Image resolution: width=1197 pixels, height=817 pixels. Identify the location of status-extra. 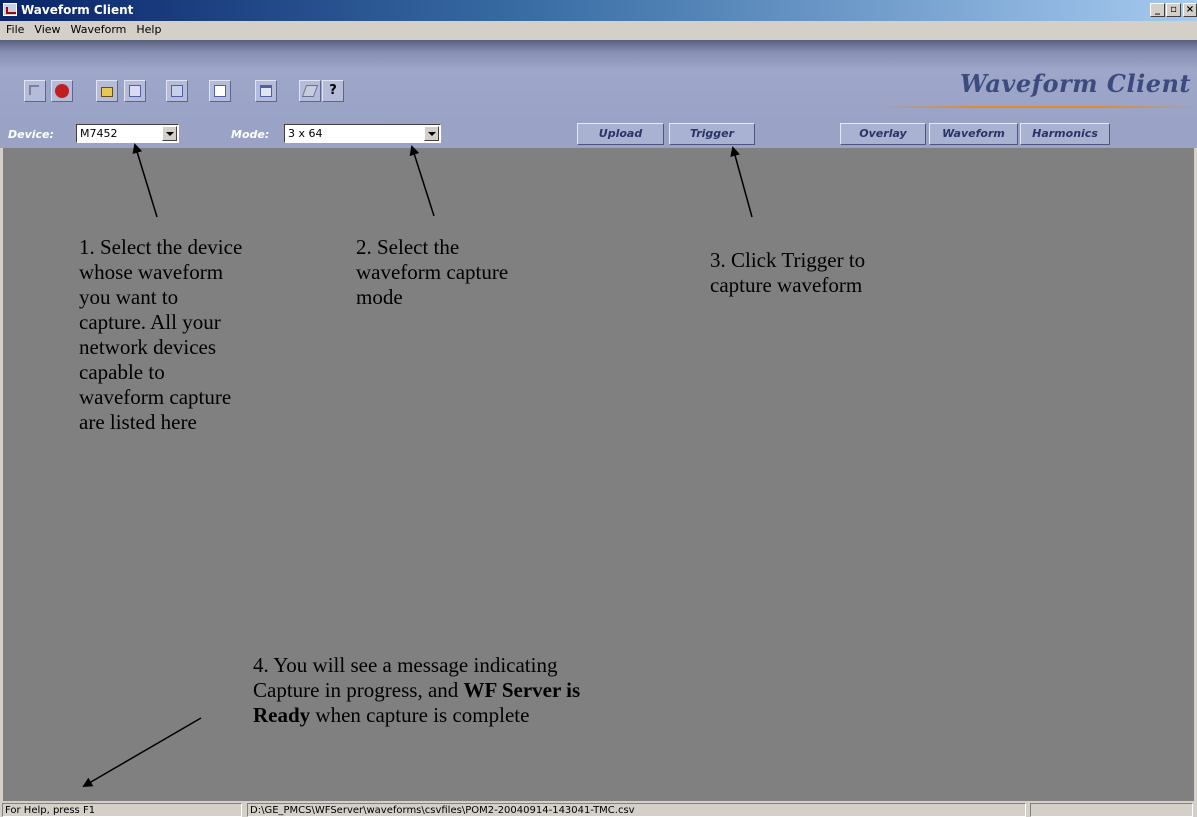
(1111, 810).